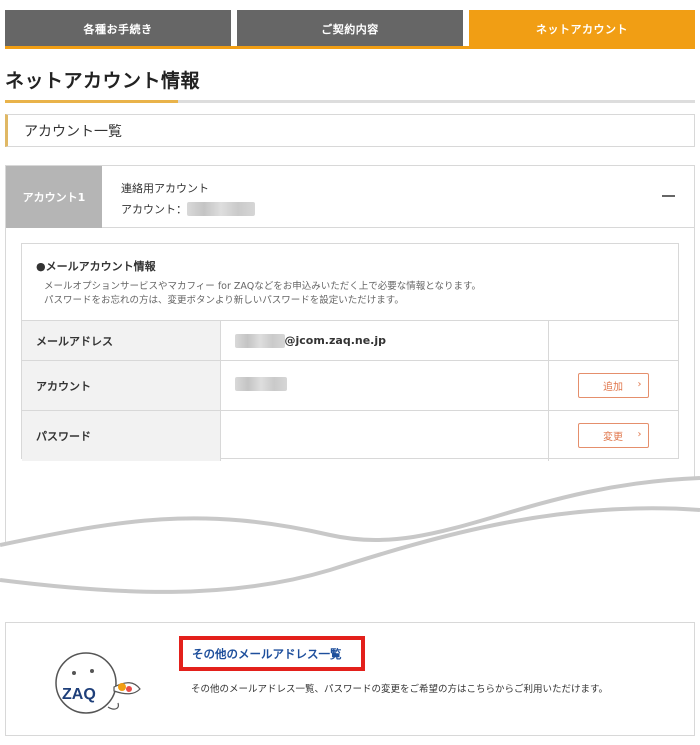 The image size is (700, 745). What do you see at coordinates (98, 683) in the screenshot?
I see `zaq-mascot-icon: ZAQ` at bounding box center [98, 683].